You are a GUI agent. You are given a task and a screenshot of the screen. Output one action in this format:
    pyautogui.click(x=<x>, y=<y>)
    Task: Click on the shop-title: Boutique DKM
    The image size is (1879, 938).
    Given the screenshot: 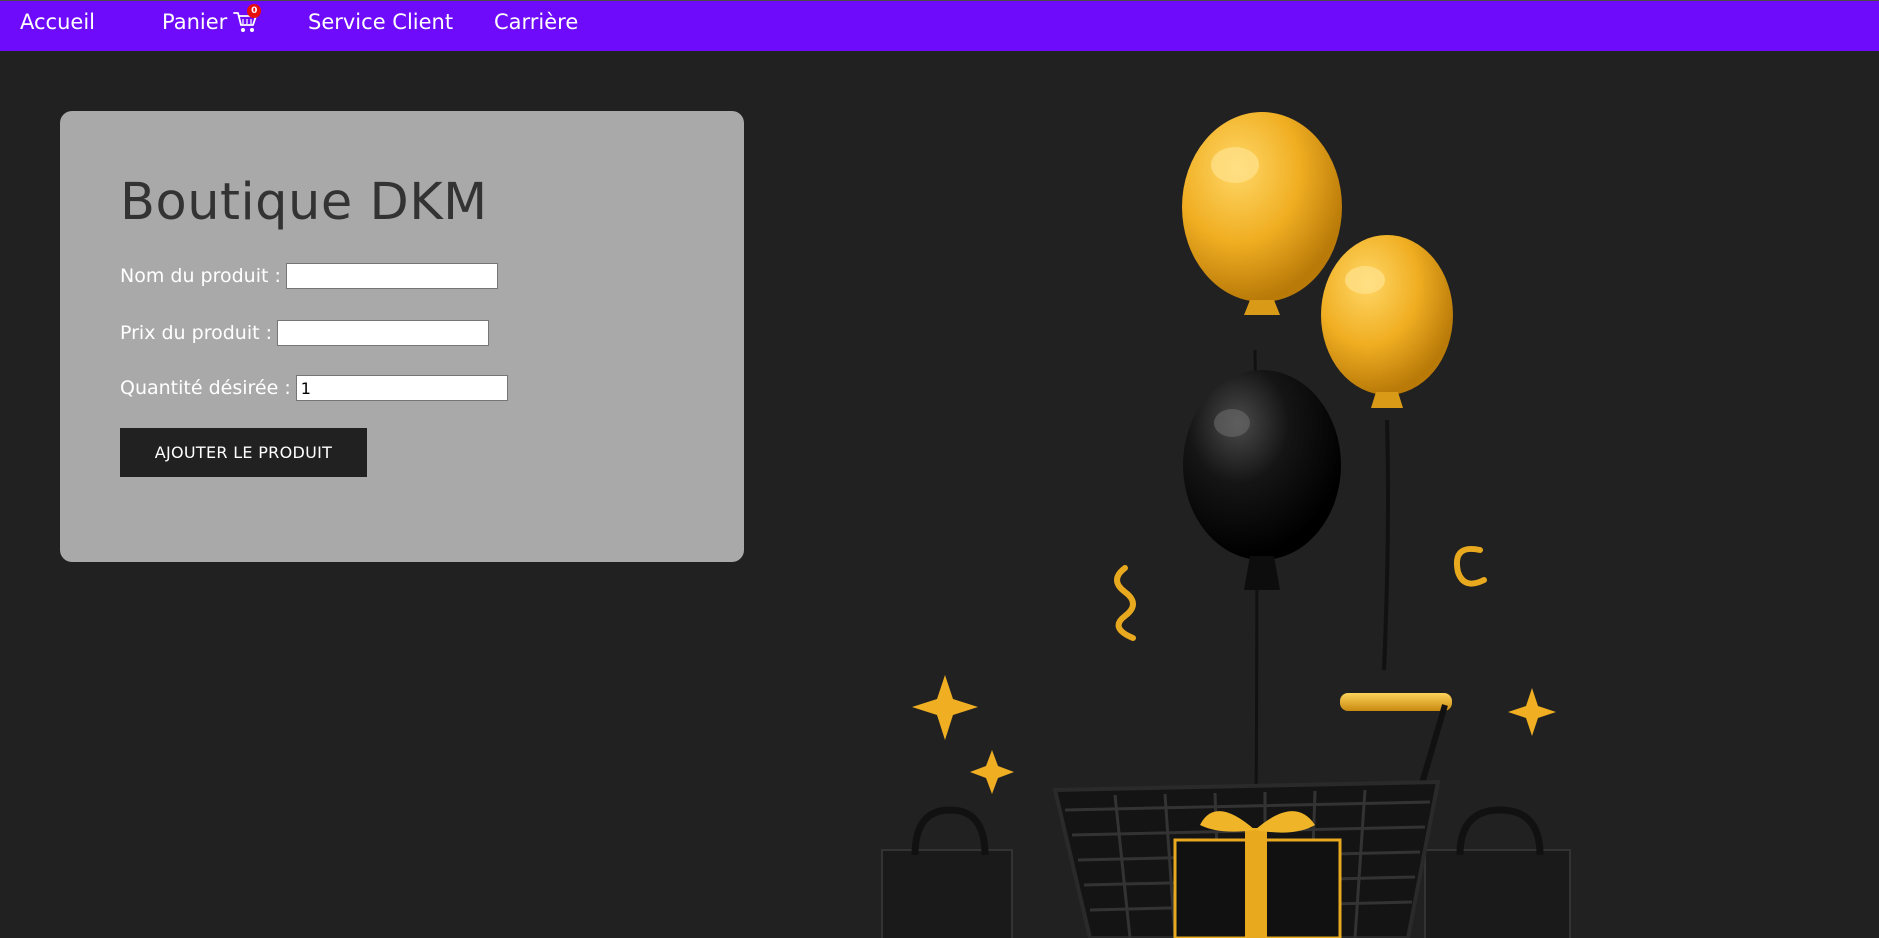 What is the action you would take?
    pyautogui.click(x=304, y=202)
    